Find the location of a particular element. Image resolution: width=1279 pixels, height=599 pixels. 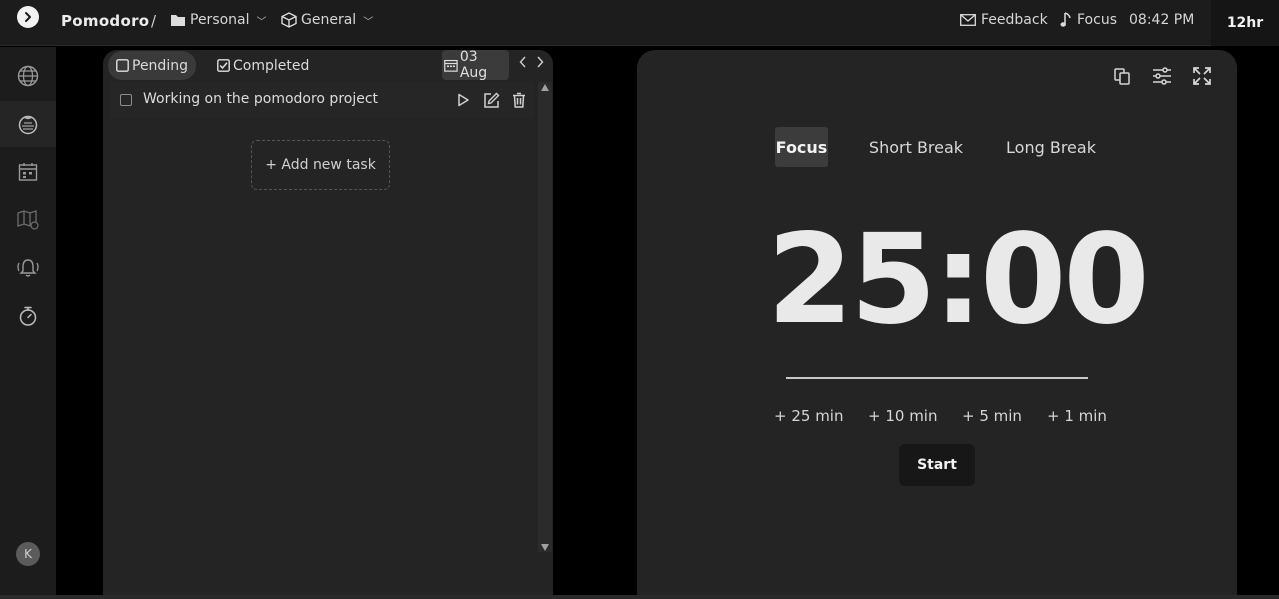

timer-divider is located at coordinates (937, 378).